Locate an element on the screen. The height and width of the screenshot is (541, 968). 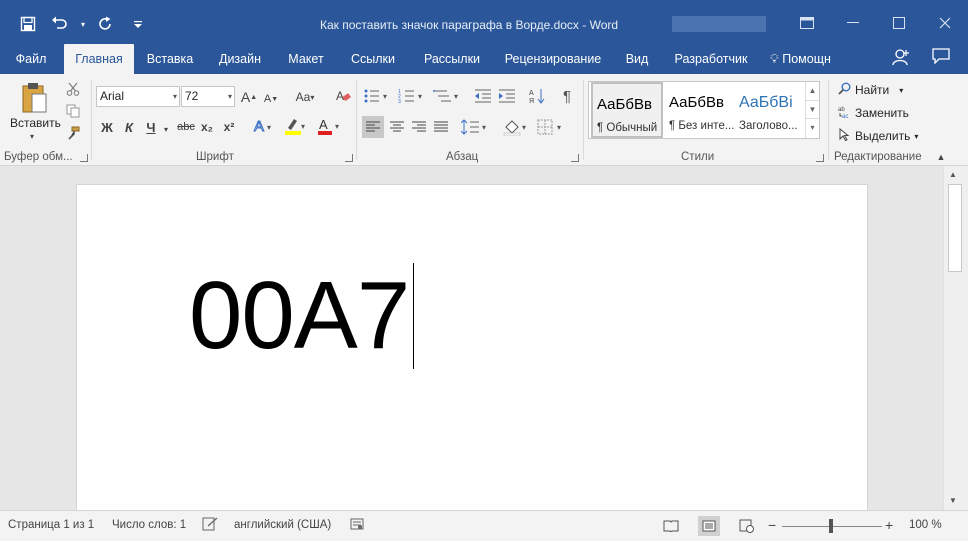
numbering-icon: 1 2 3 ▾ is located at coordinates (412, 96).